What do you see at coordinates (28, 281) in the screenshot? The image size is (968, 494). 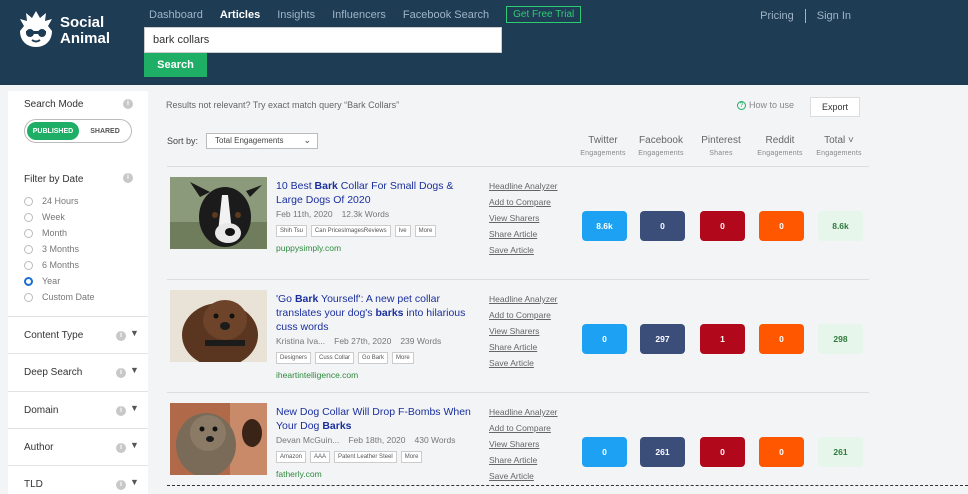 I see `radio-checked-icon` at bounding box center [28, 281].